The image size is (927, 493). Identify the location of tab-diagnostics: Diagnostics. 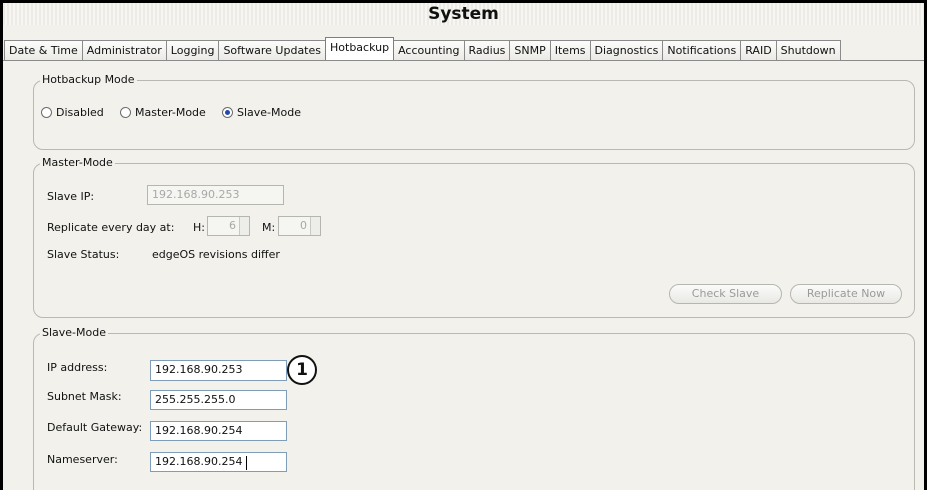
(626, 50).